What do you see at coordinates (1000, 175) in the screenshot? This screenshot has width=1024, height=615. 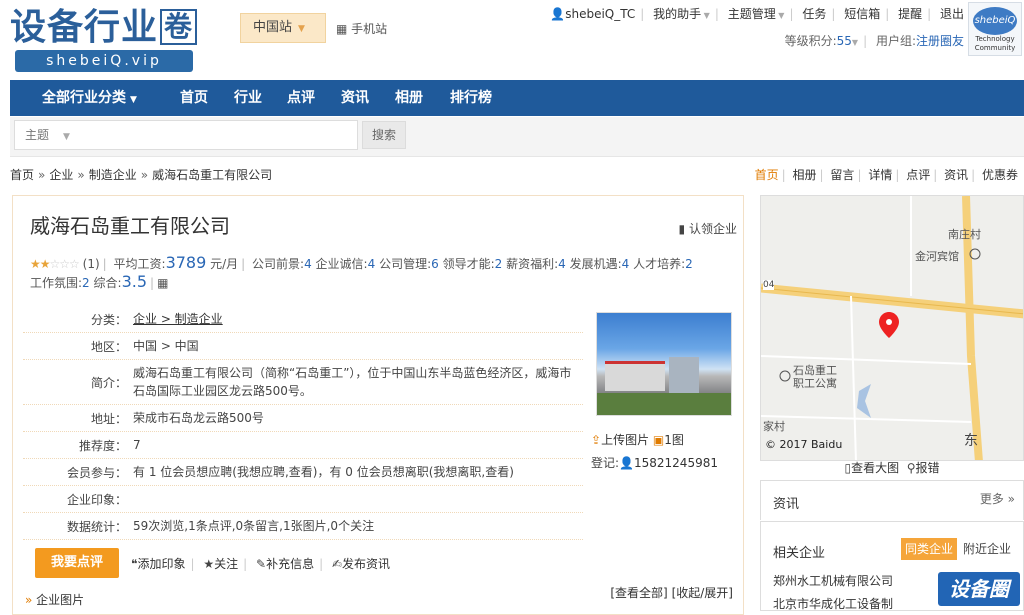 I see `tab-coupon: 优惠券` at bounding box center [1000, 175].